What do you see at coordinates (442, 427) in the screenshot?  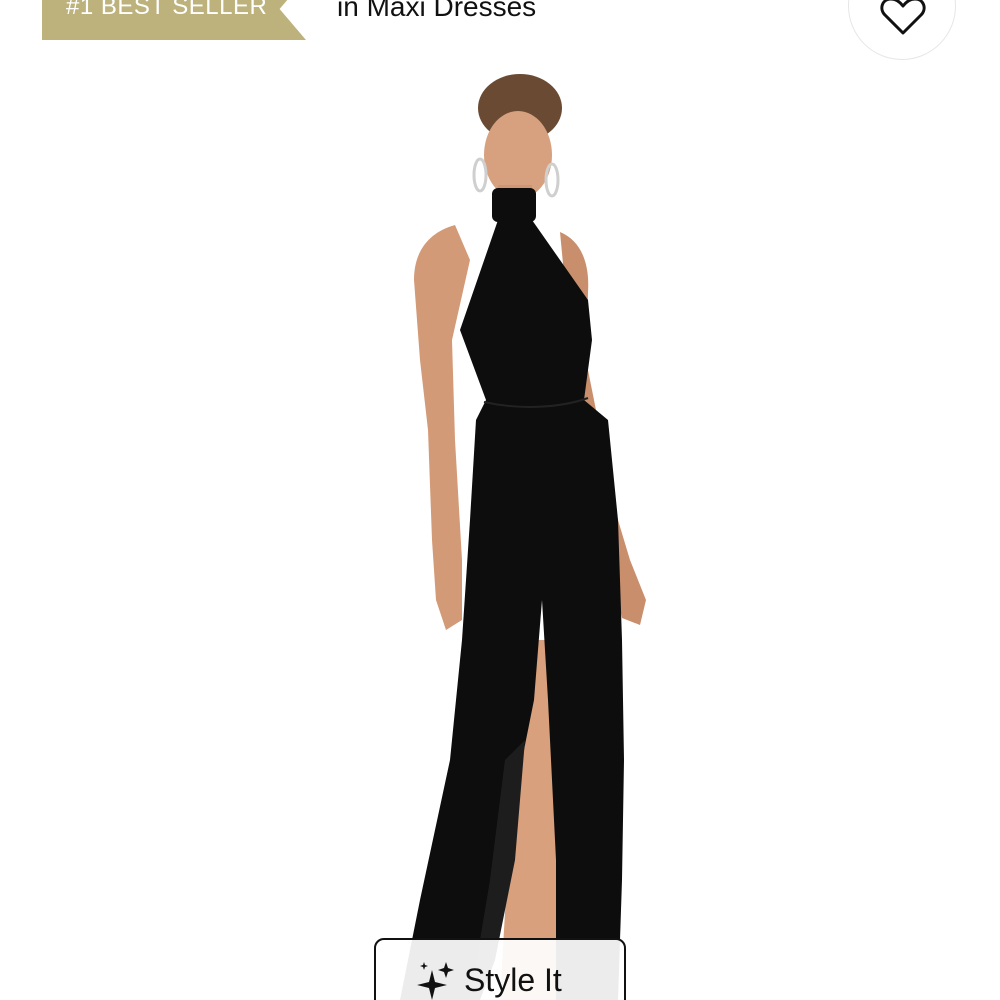 I see `model-arms` at bounding box center [442, 427].